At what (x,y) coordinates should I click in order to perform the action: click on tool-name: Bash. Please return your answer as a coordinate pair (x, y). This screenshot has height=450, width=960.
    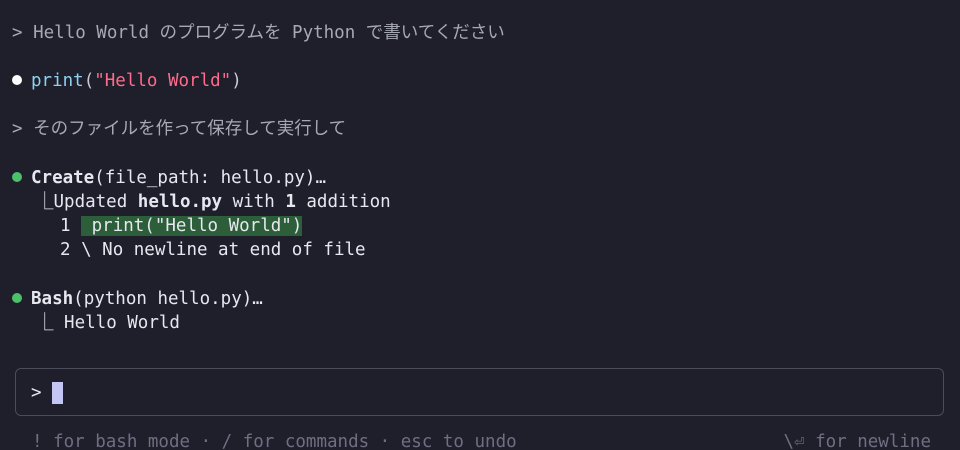
    Looking at the image, I should click on (52, 299).